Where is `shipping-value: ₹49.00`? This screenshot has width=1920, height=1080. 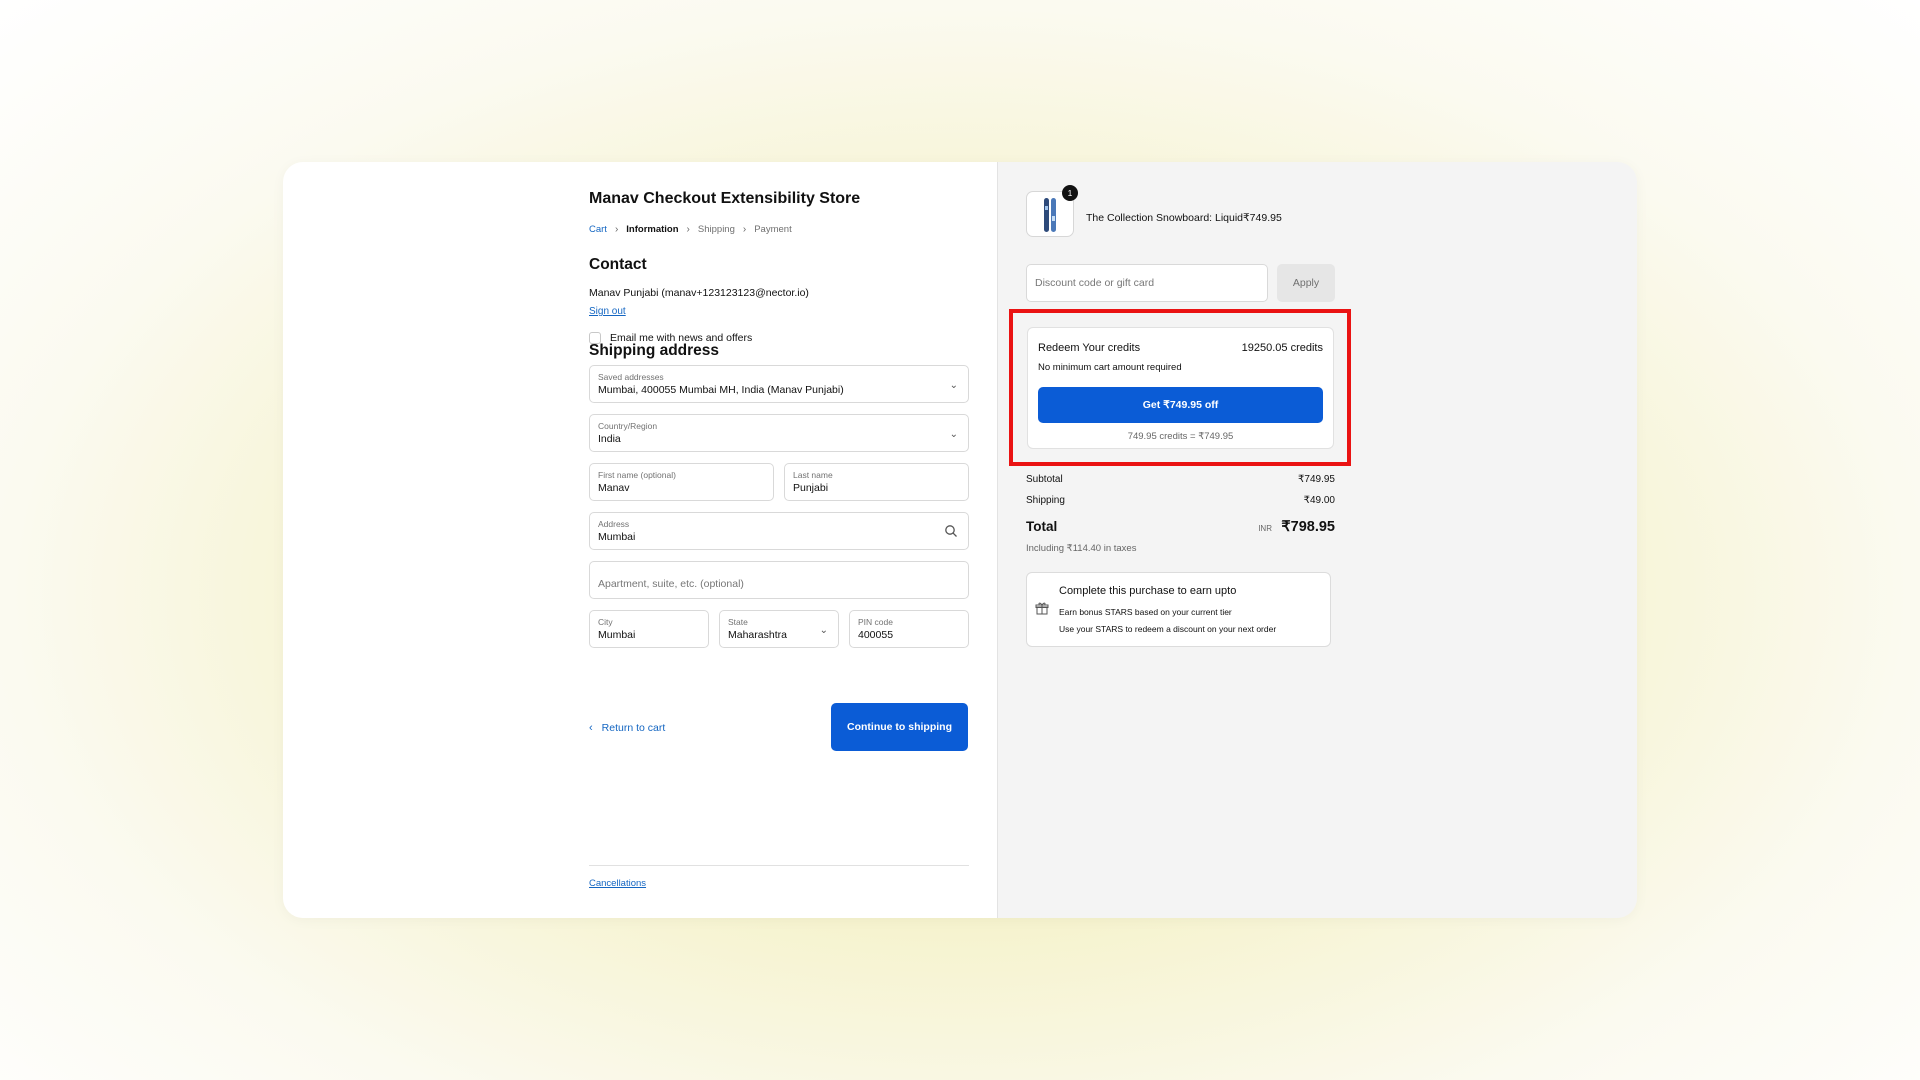
shipping-value: ₹49.00 is located at coordinates (1319, 500).